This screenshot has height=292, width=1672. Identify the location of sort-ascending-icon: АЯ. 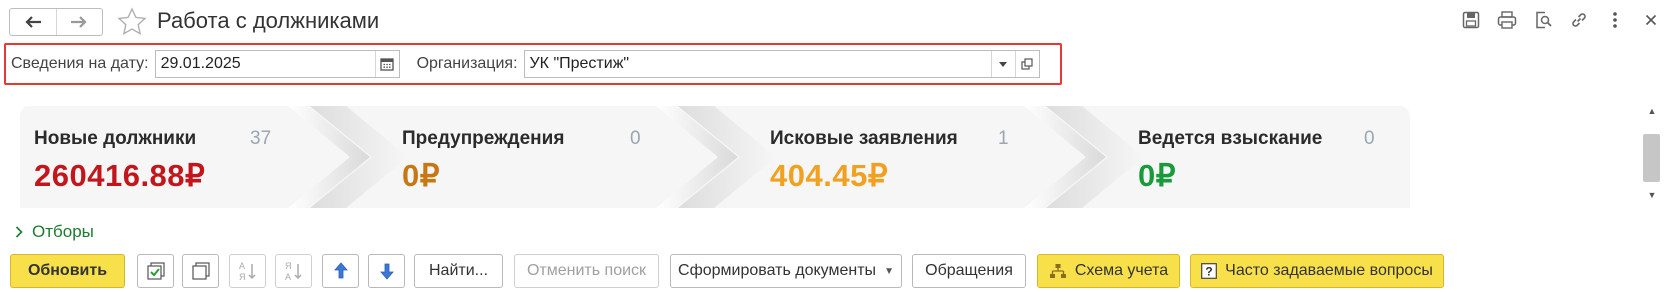
(247, 271).